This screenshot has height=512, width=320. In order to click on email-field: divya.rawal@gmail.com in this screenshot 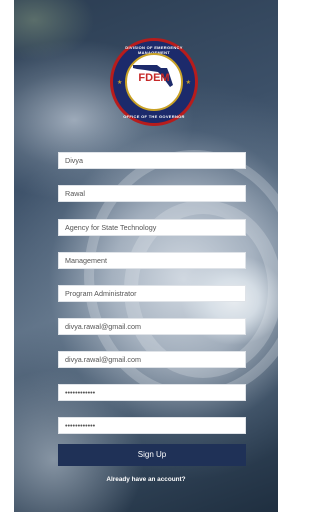, I will do `click(152, 326)`.